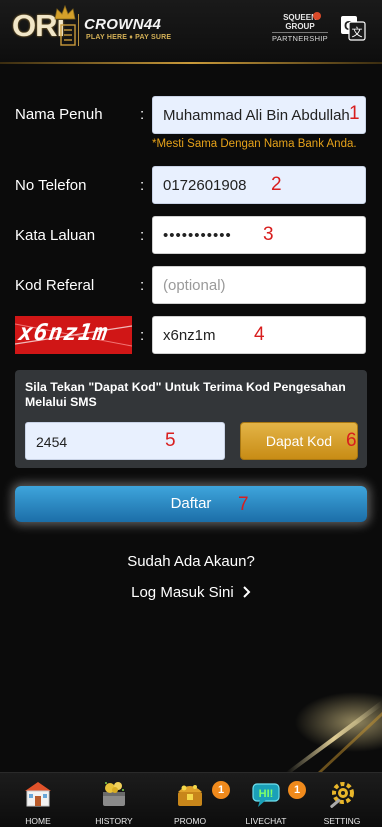  Describe the element at coordinates (125, 441) in the screenshot. I see `sms-code-input: 2454` at that location.